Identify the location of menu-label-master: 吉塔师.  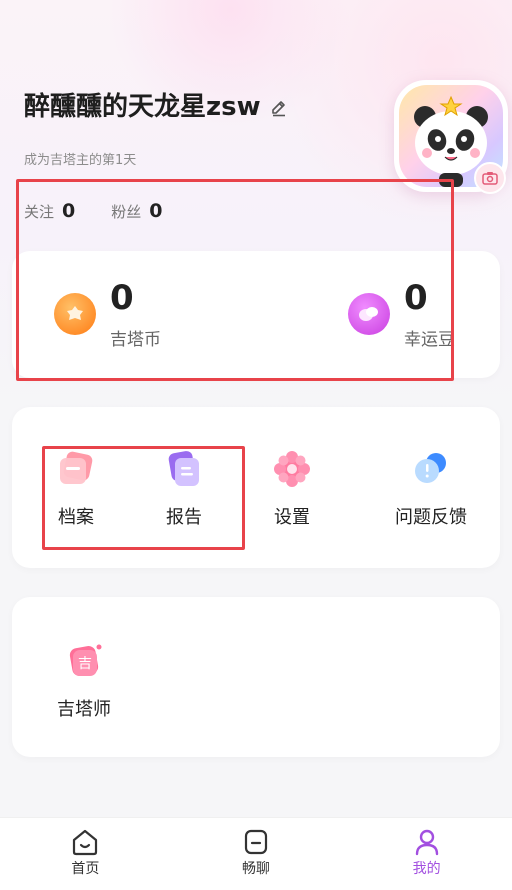
(84, 709).